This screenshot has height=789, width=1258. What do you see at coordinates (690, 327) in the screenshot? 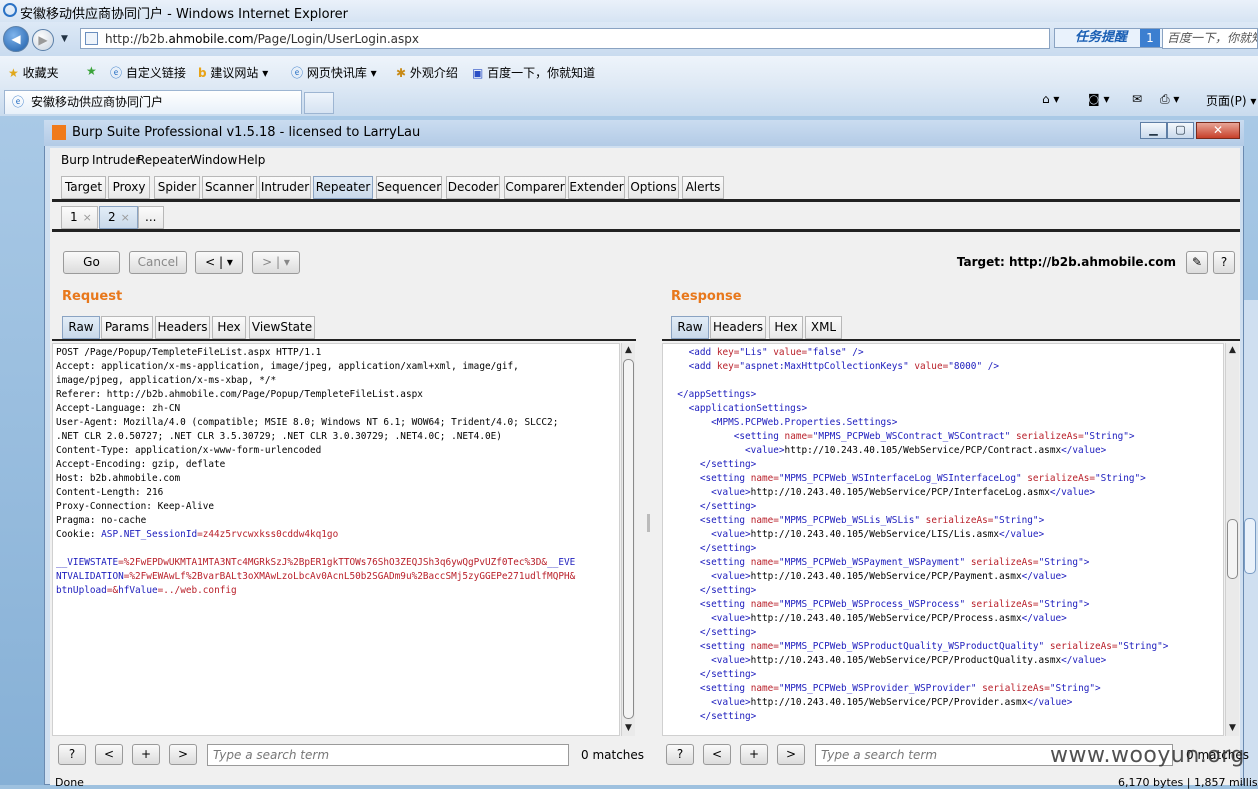
I see `response-tab-raw: Raw` at bounding box center [690, 327].